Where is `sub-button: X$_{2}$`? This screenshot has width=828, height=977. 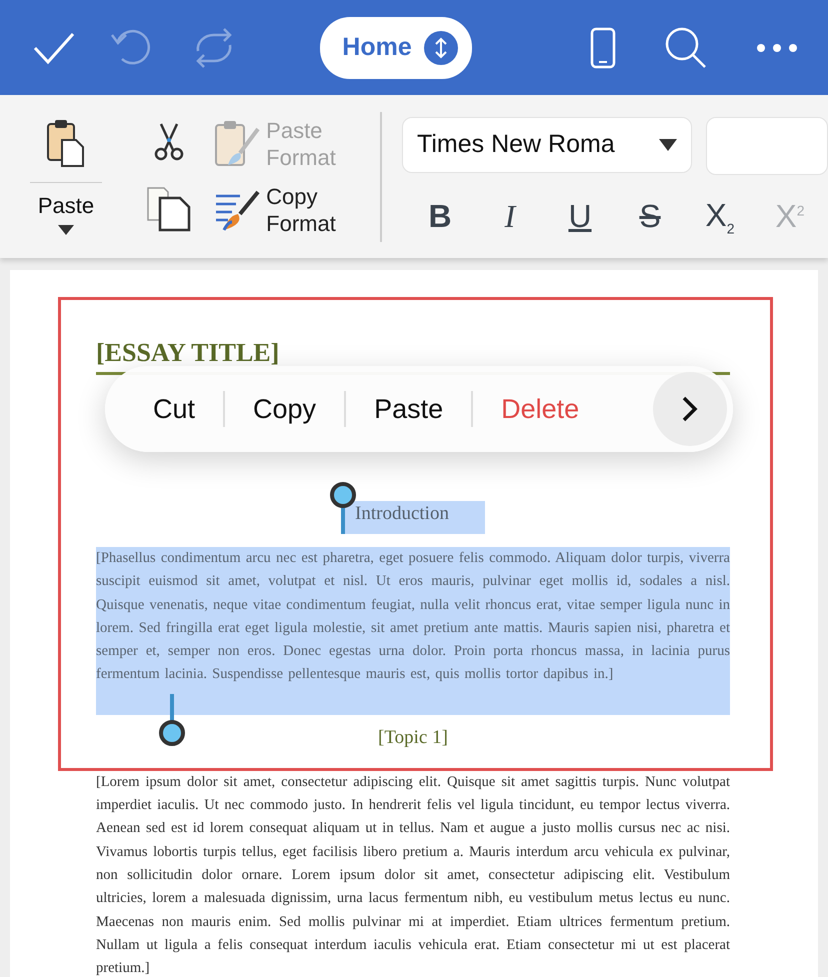 sub-button: X$_{2}$ is located at coordinates (720, 216).